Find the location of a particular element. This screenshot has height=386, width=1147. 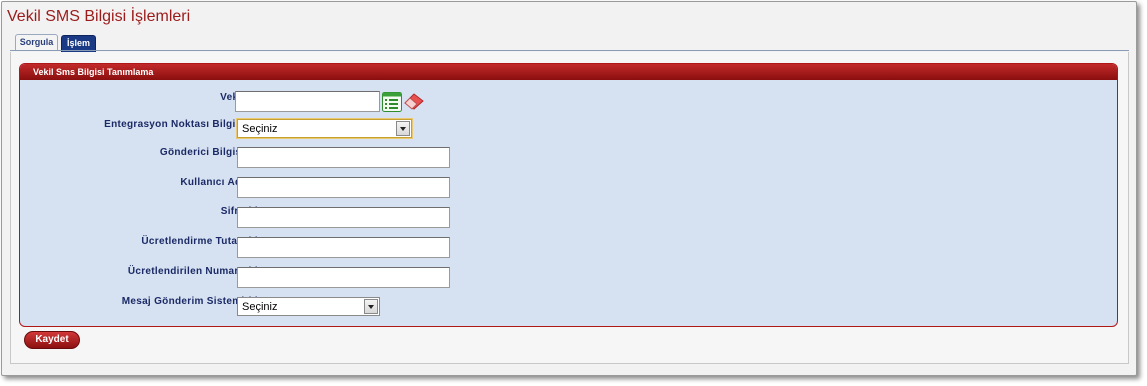

vekil-input is located at coordinates (307, 101).